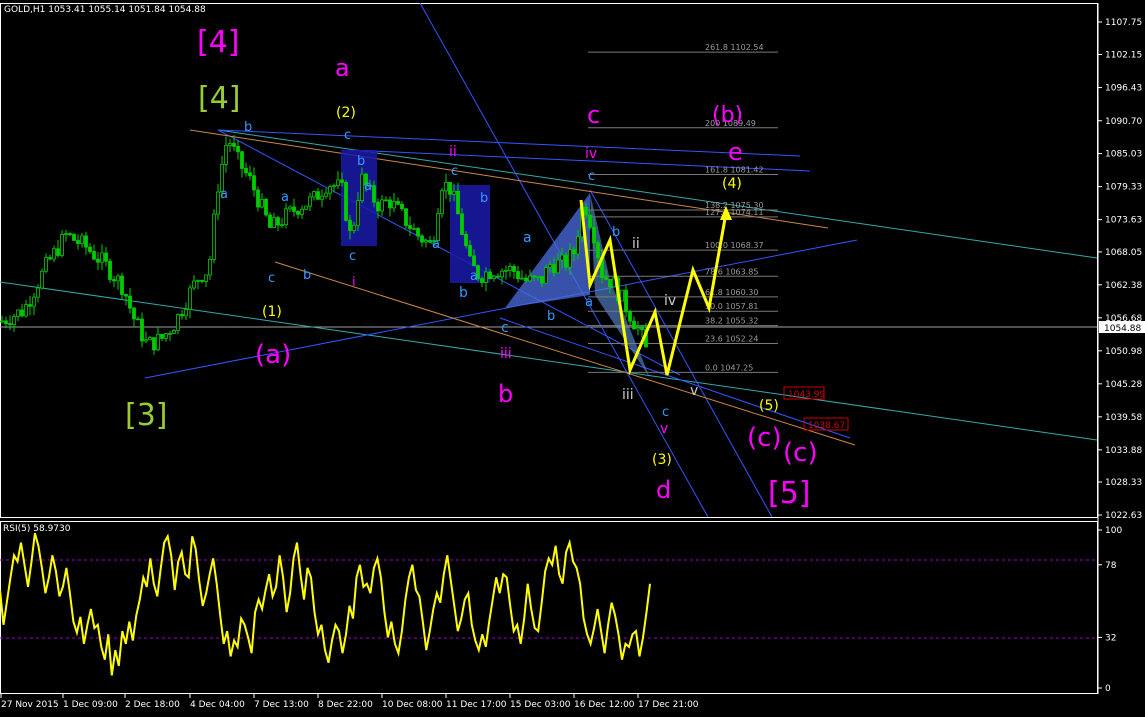  I want to click on price-tick-label: 1062.38, so click(1123, 286).